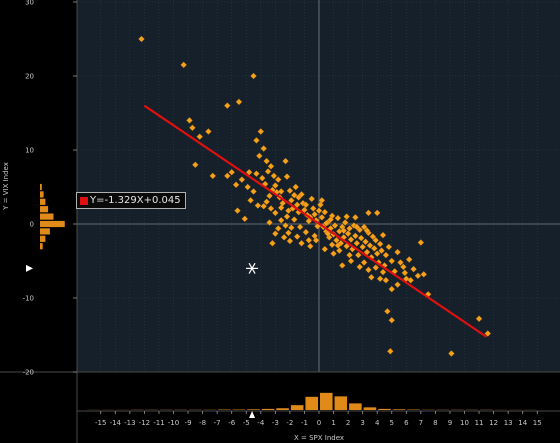  What do you see at coordinates (333, 423) in the screenshot?
I see `x-tick-label: 1` at bounding box center [333, 423].